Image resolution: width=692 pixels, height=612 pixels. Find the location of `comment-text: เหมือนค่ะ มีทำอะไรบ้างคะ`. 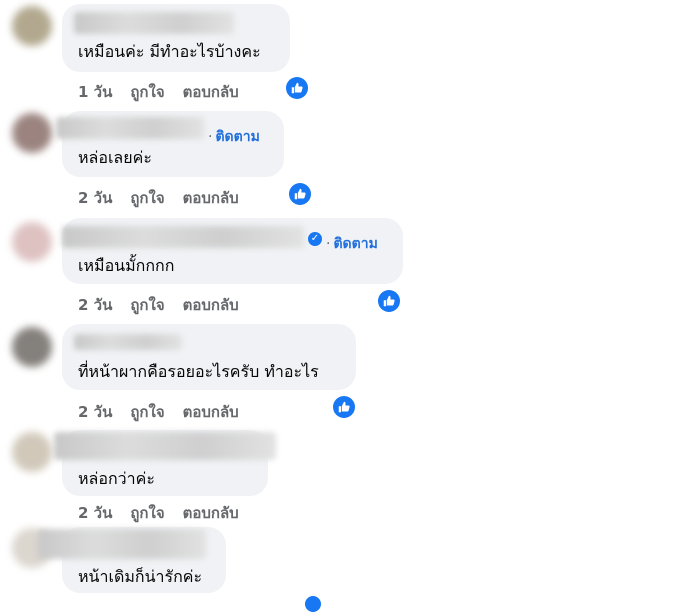

comment-text: เหมือนค่ะ มีทำอะไรบ้างคะ is located at coordinates (169, 51).